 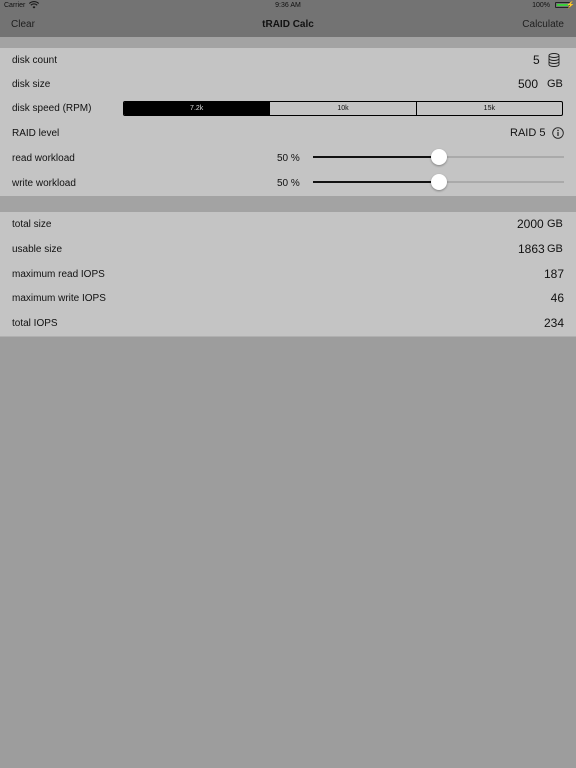 I want to click on usable-size-value: 1863, so click(x=531, y=249).